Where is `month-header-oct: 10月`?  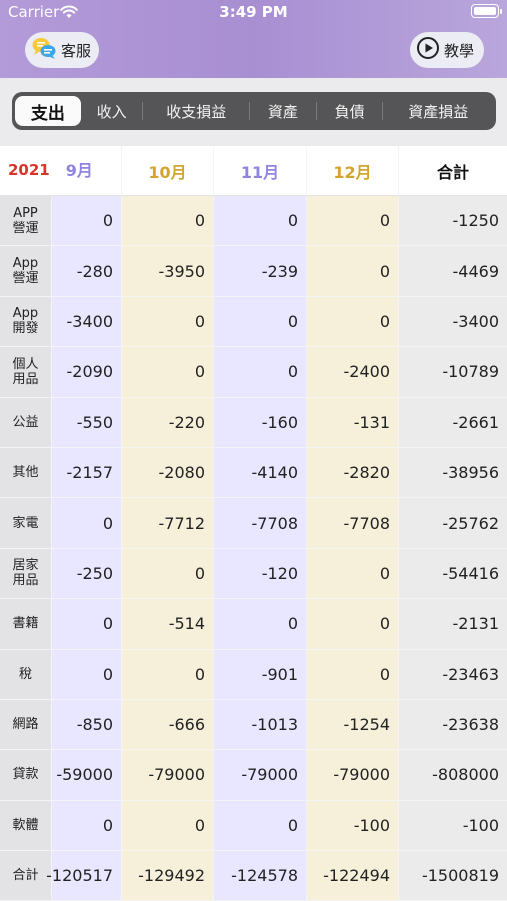
month-header-oct: 10月 is located at coordinates (168, 171).